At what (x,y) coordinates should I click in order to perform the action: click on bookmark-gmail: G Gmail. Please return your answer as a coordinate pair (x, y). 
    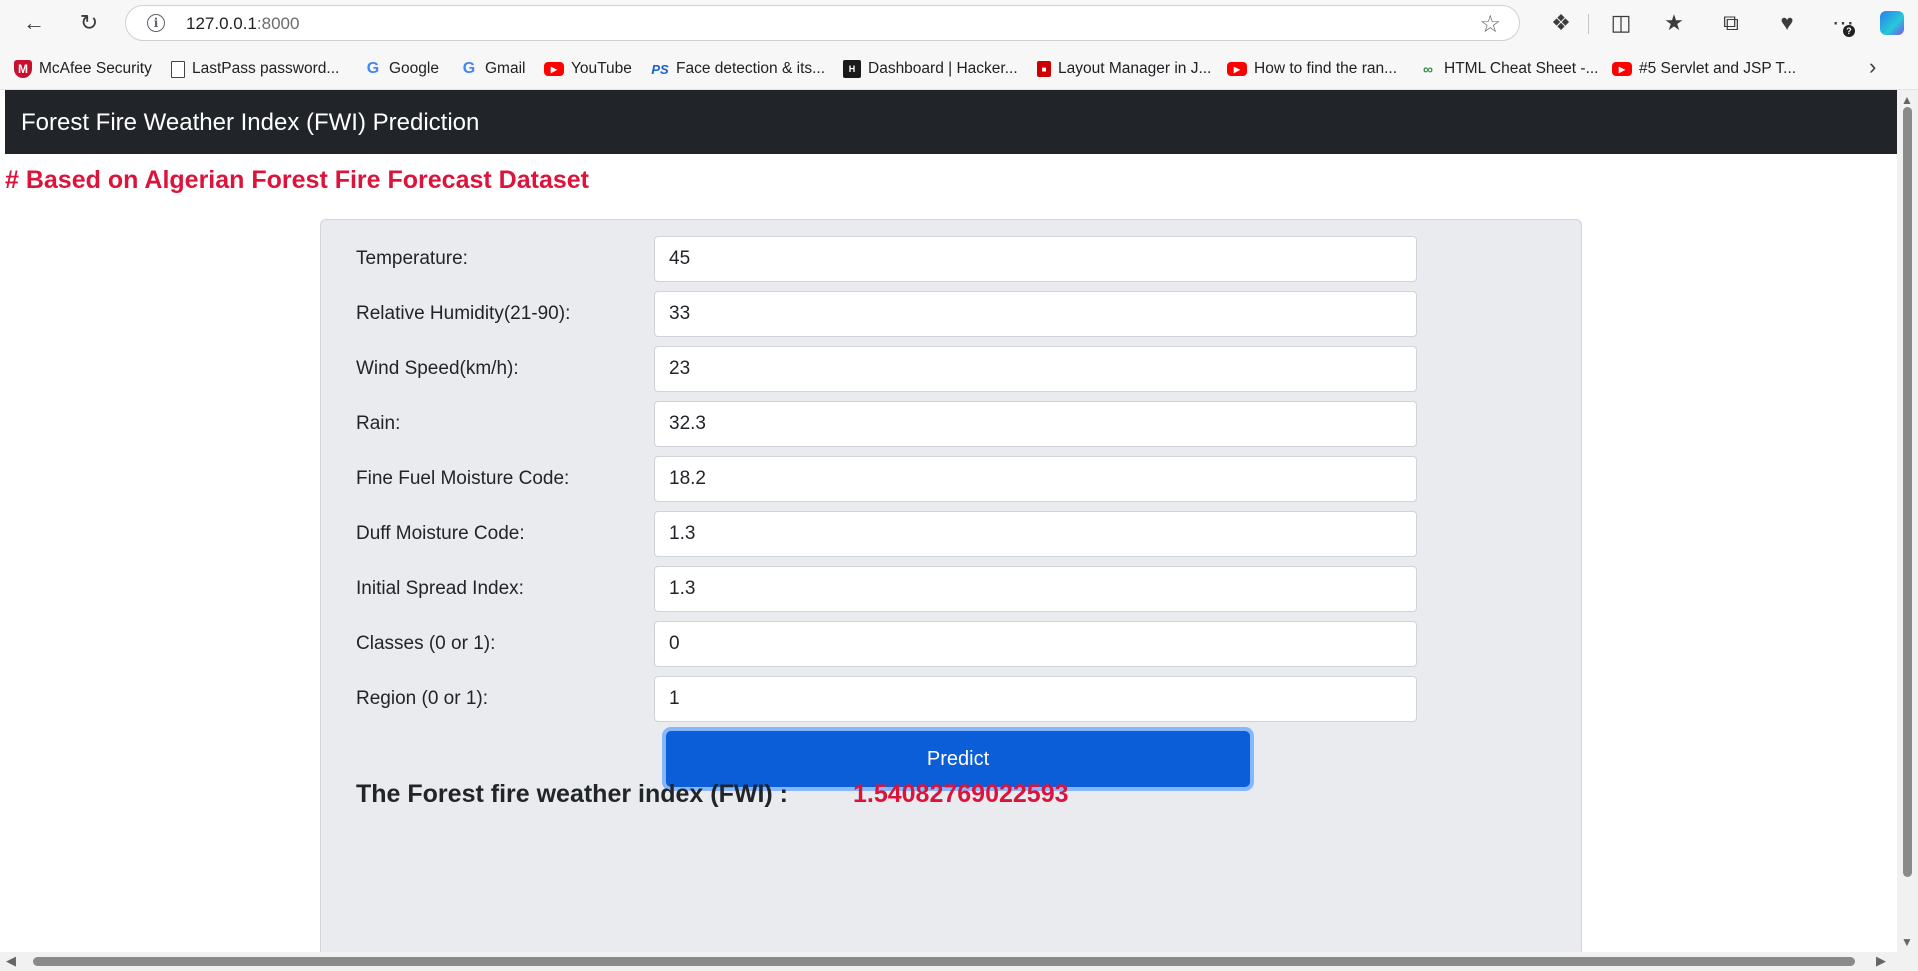
    Looking at the image, I should click on (493, 69).